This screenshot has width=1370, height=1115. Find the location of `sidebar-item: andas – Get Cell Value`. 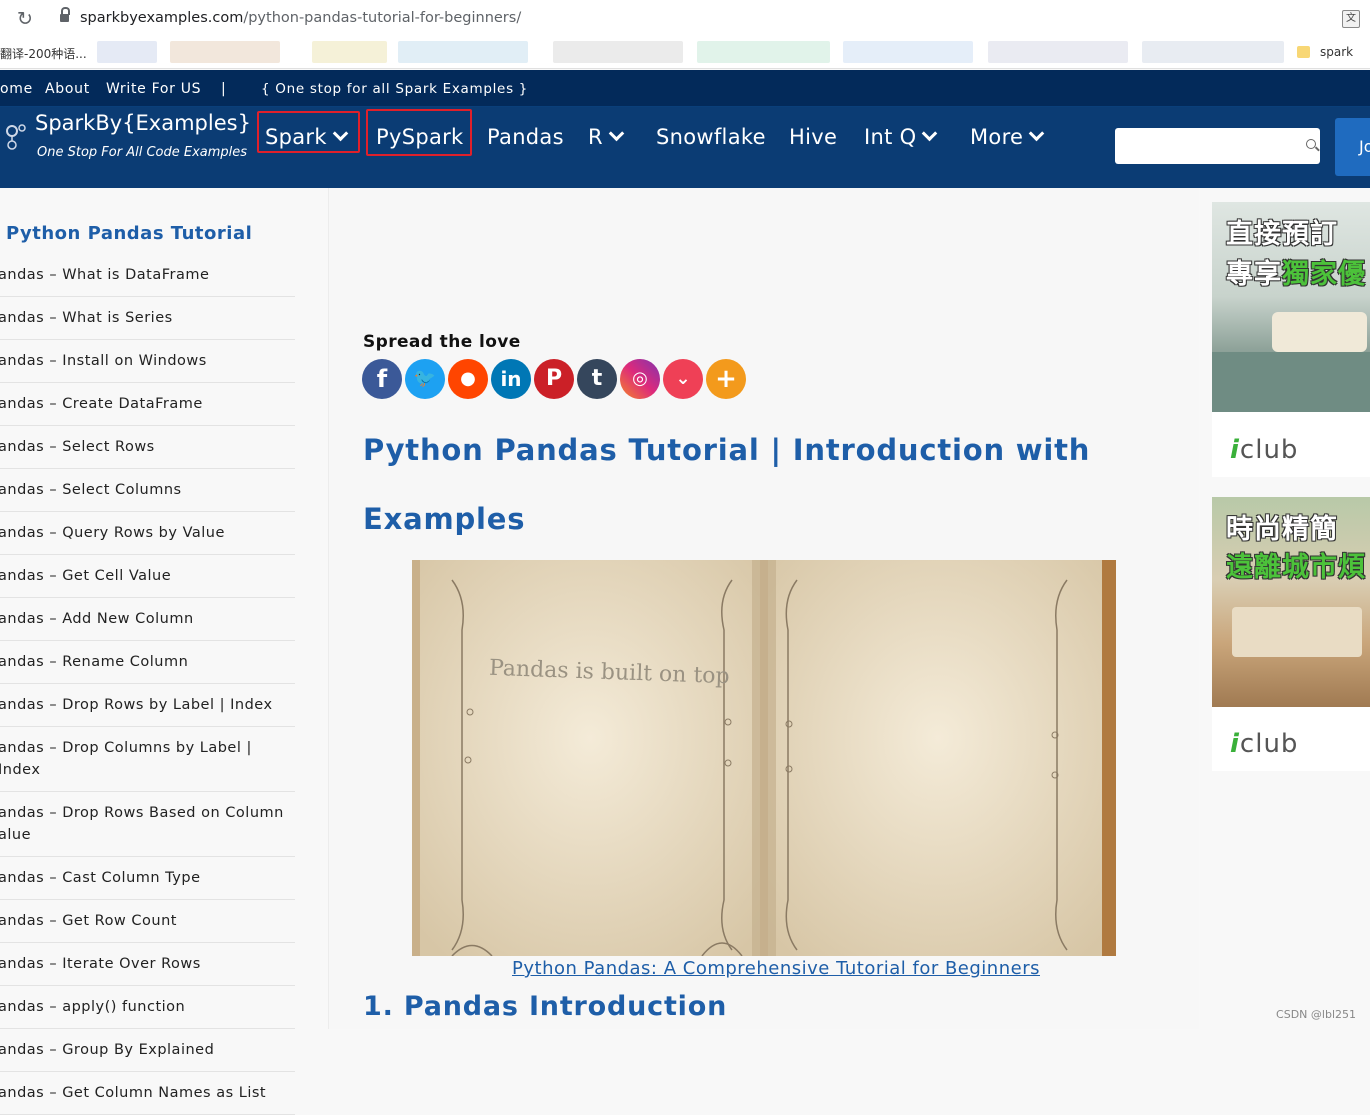

sidebar-item: andas – Get Cell Value is located at coordinates (147, 576).